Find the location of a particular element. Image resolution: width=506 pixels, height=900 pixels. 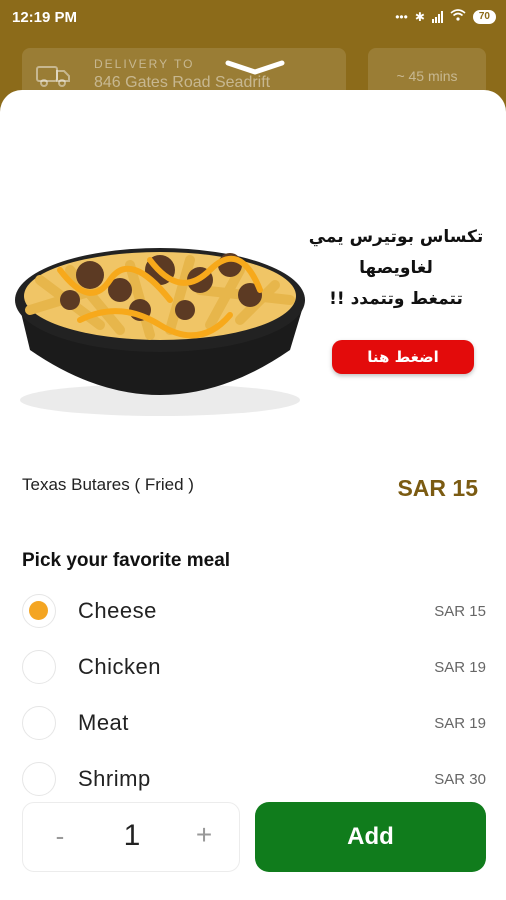

status-time: 12:19 PM is located at coordinates (45, 17).